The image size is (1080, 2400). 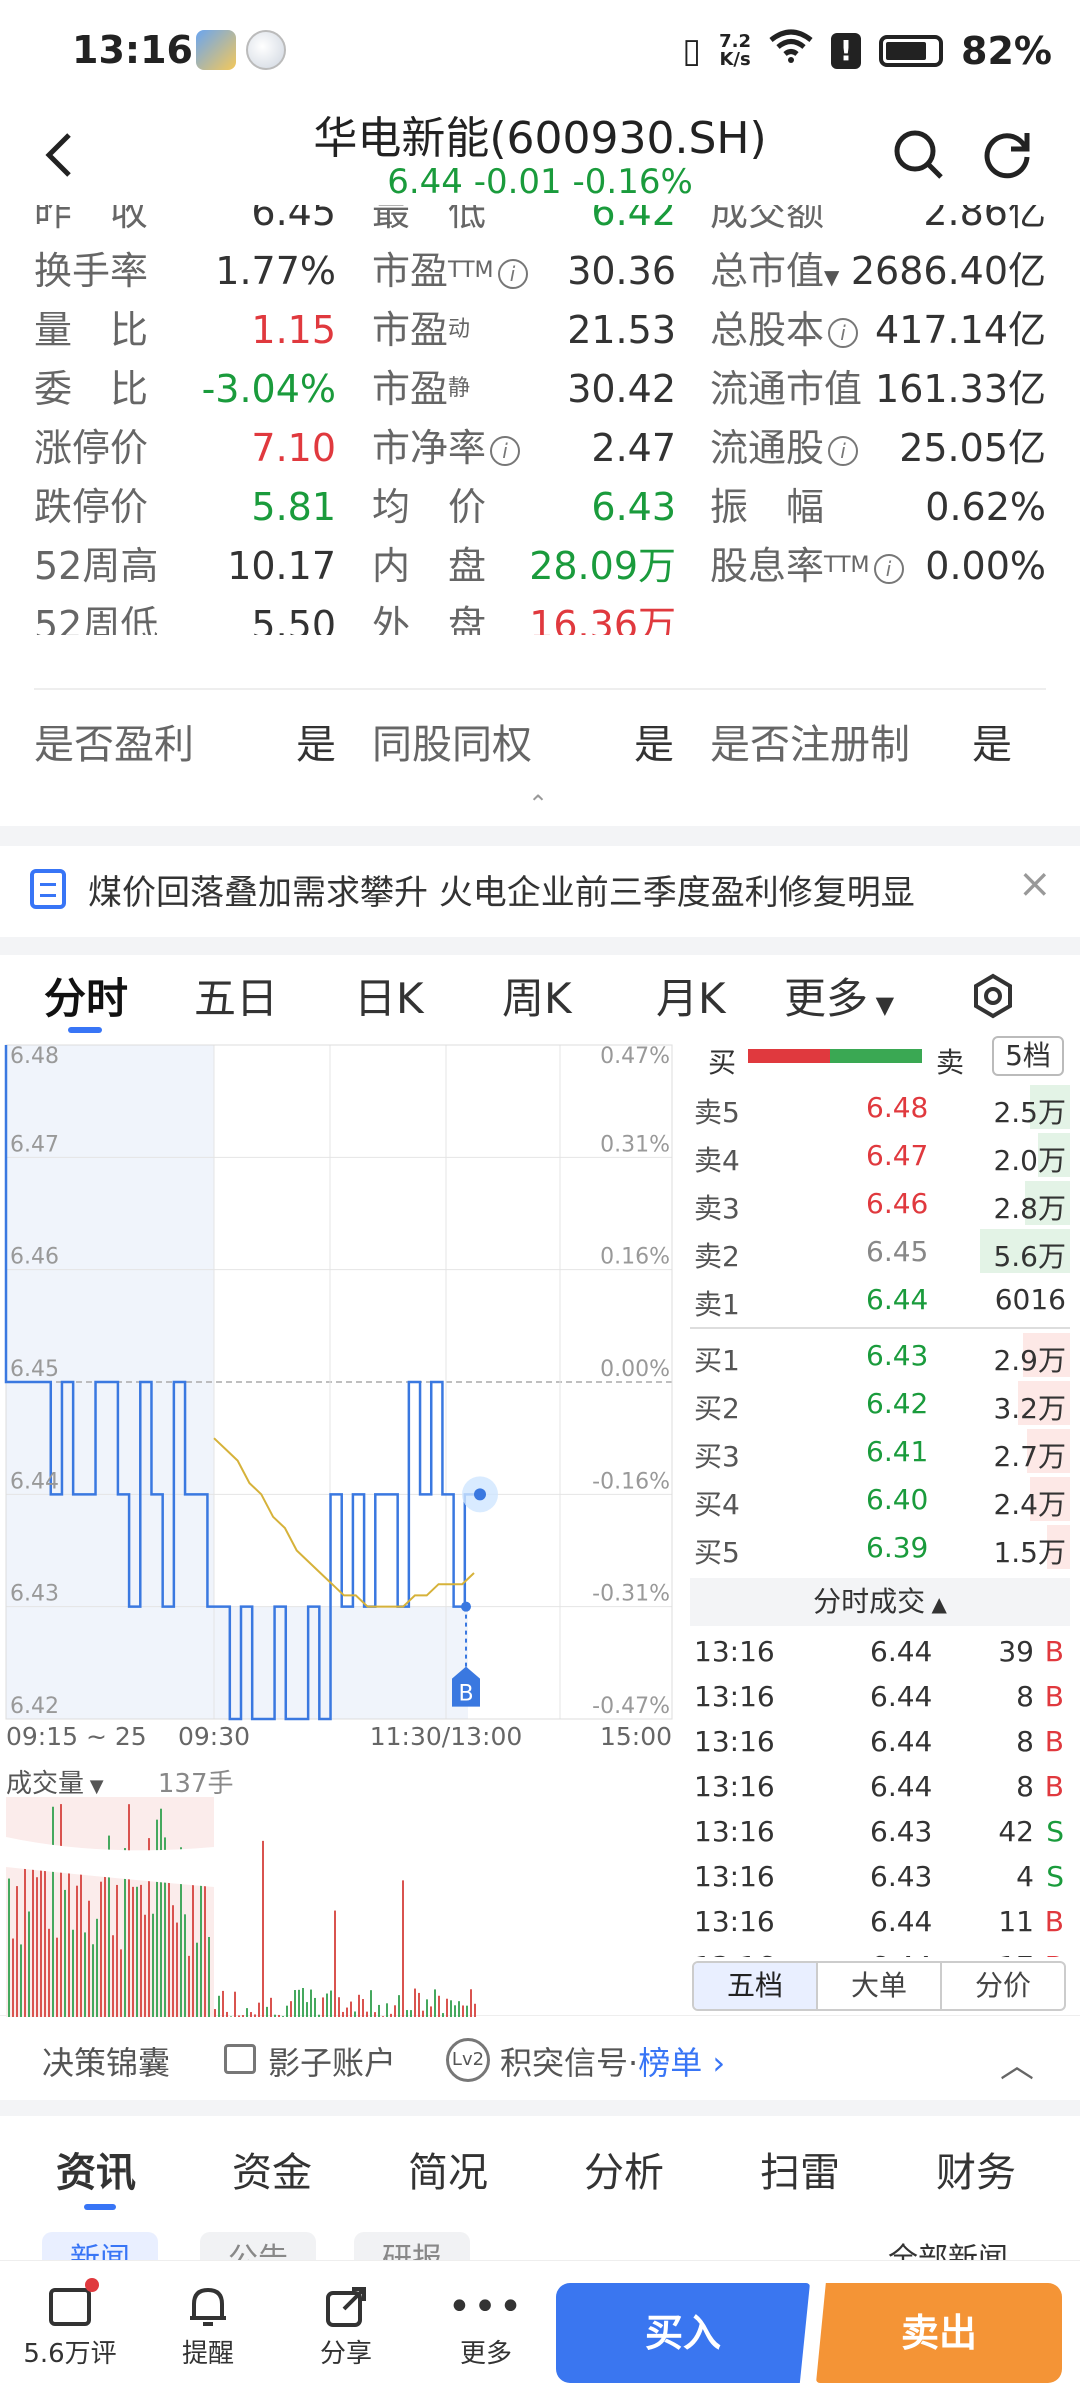 What do you see at coordinates (880, 1355) in the screenshot?
I see `bid-level: 买1 6.43 2.9万` at bounding box center [880, 1355].